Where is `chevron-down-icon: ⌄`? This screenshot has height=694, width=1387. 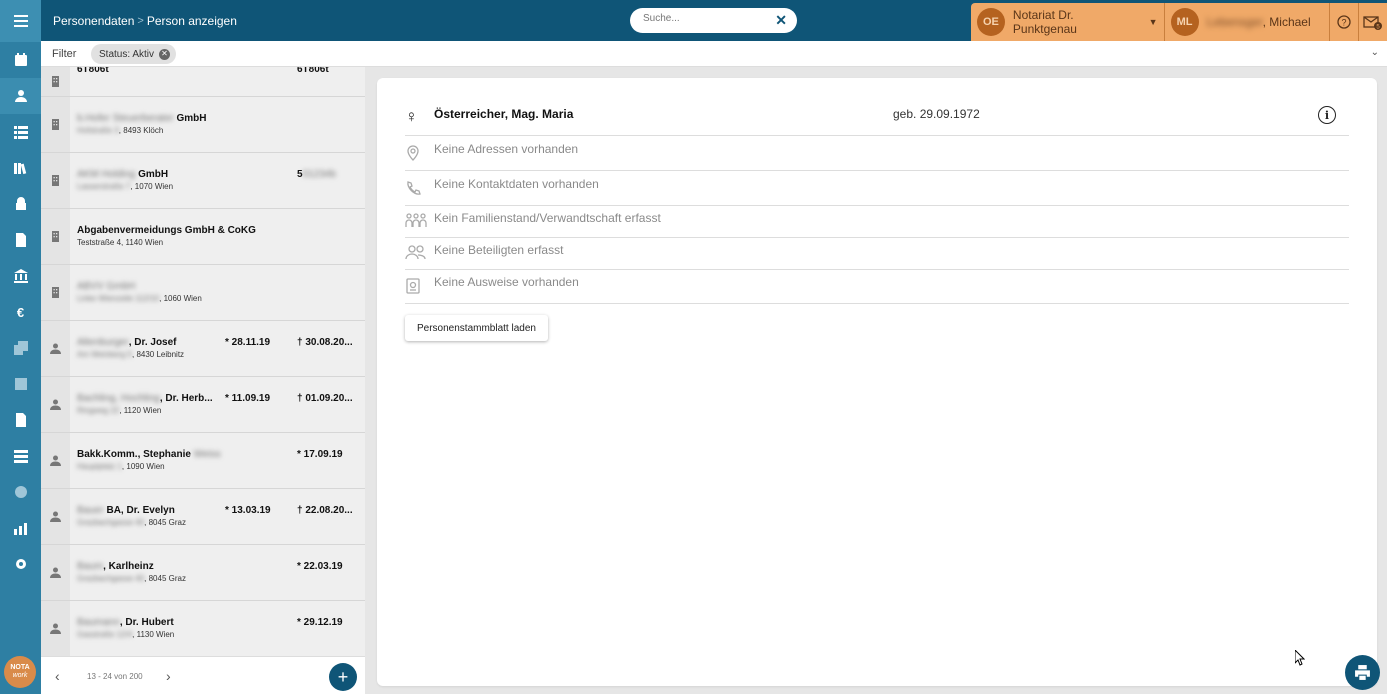 chevron-down-icon: ⌄ is located at coordinates (1375, 52).